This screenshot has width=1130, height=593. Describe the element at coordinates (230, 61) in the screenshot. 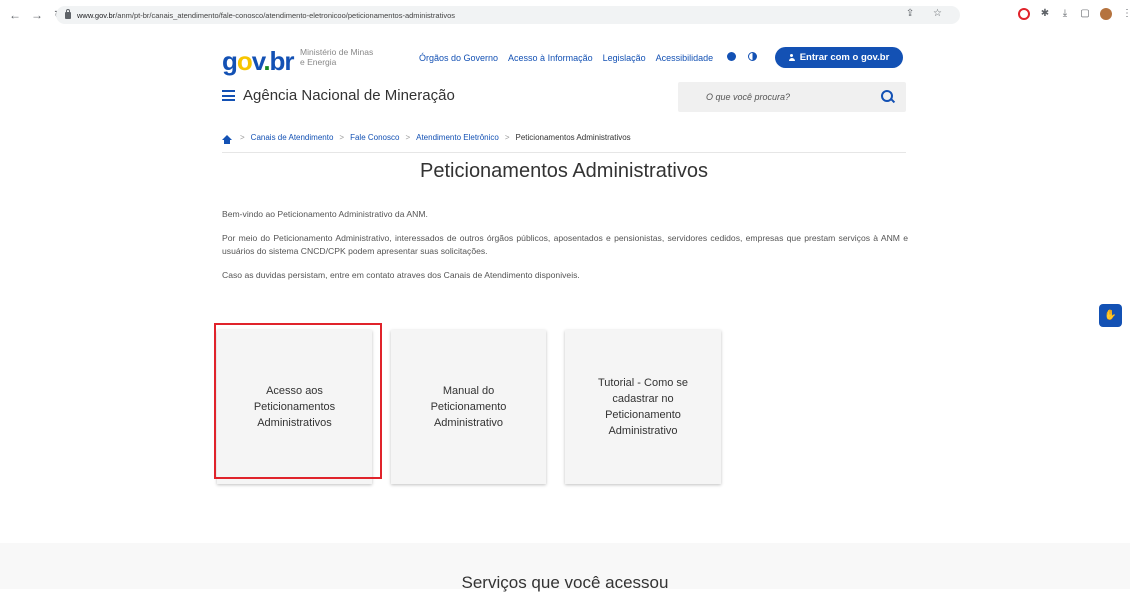

I see `logo-g: g` at that location.